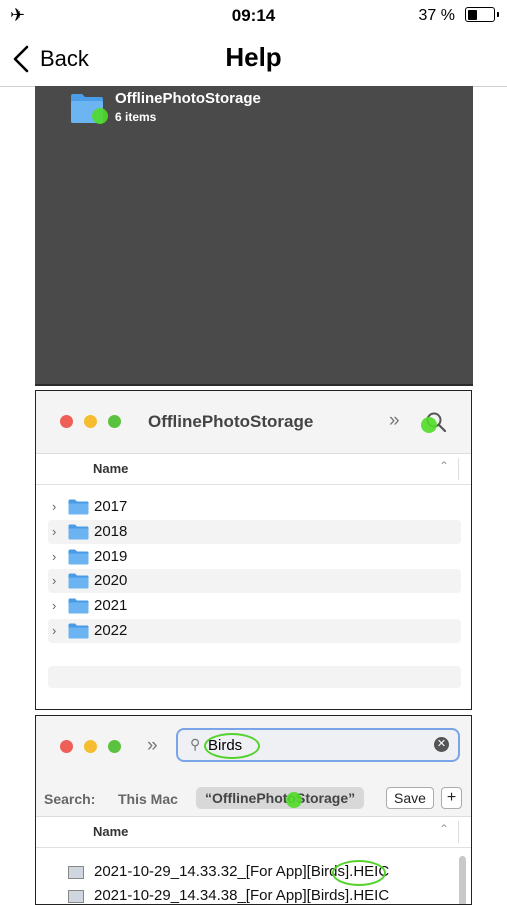  What do you see at coordinates (254, 631) in the screenshot?
I see `folder-row: › 2022` at bounding box center [254, 631].